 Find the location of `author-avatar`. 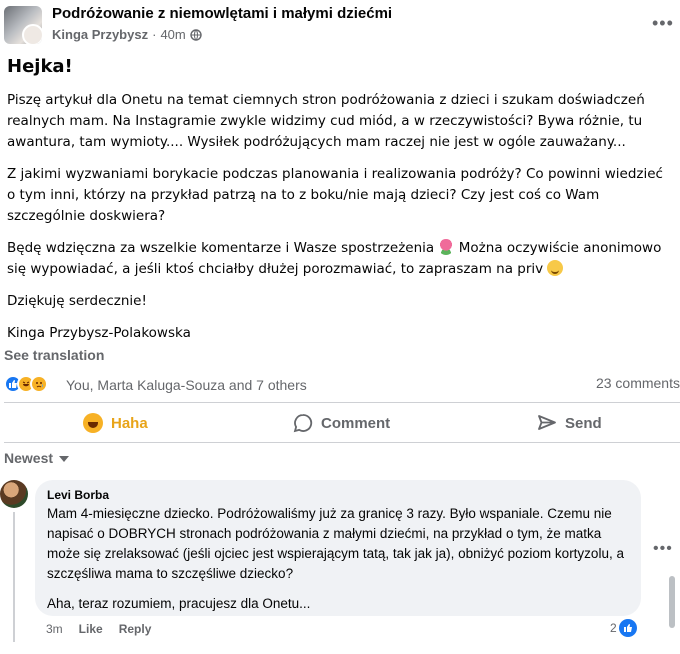

author-avatar is located at coordinates (32, 34).